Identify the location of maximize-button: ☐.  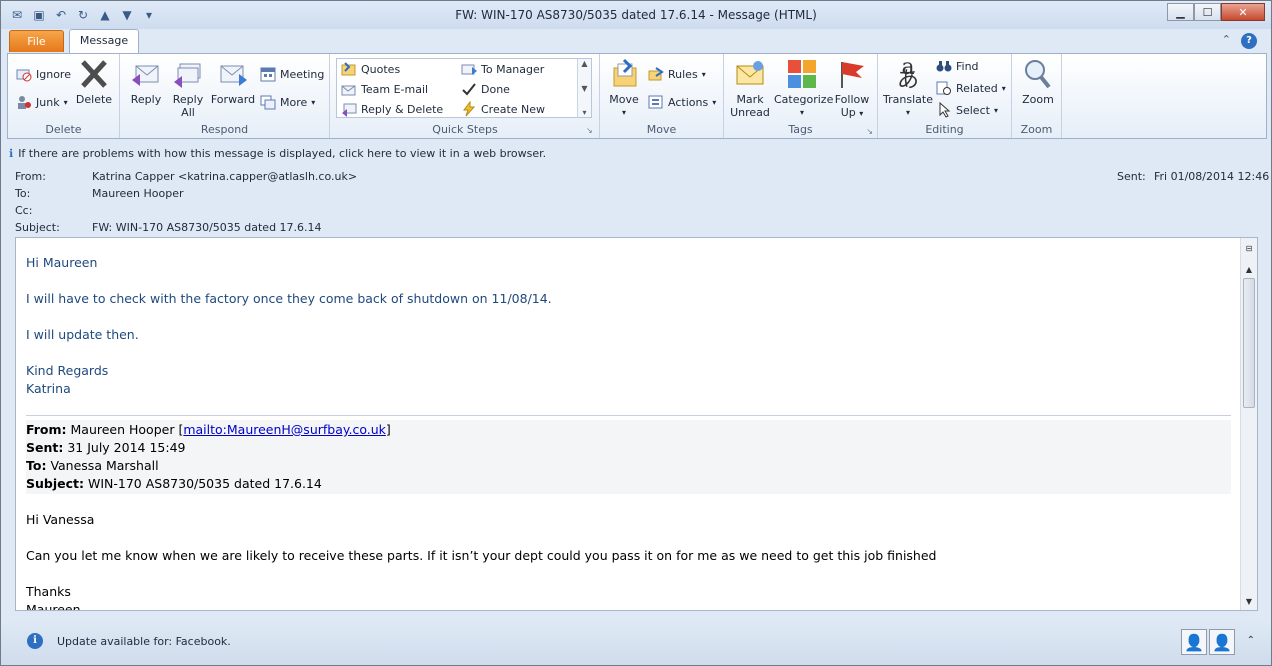
(1207, 12).